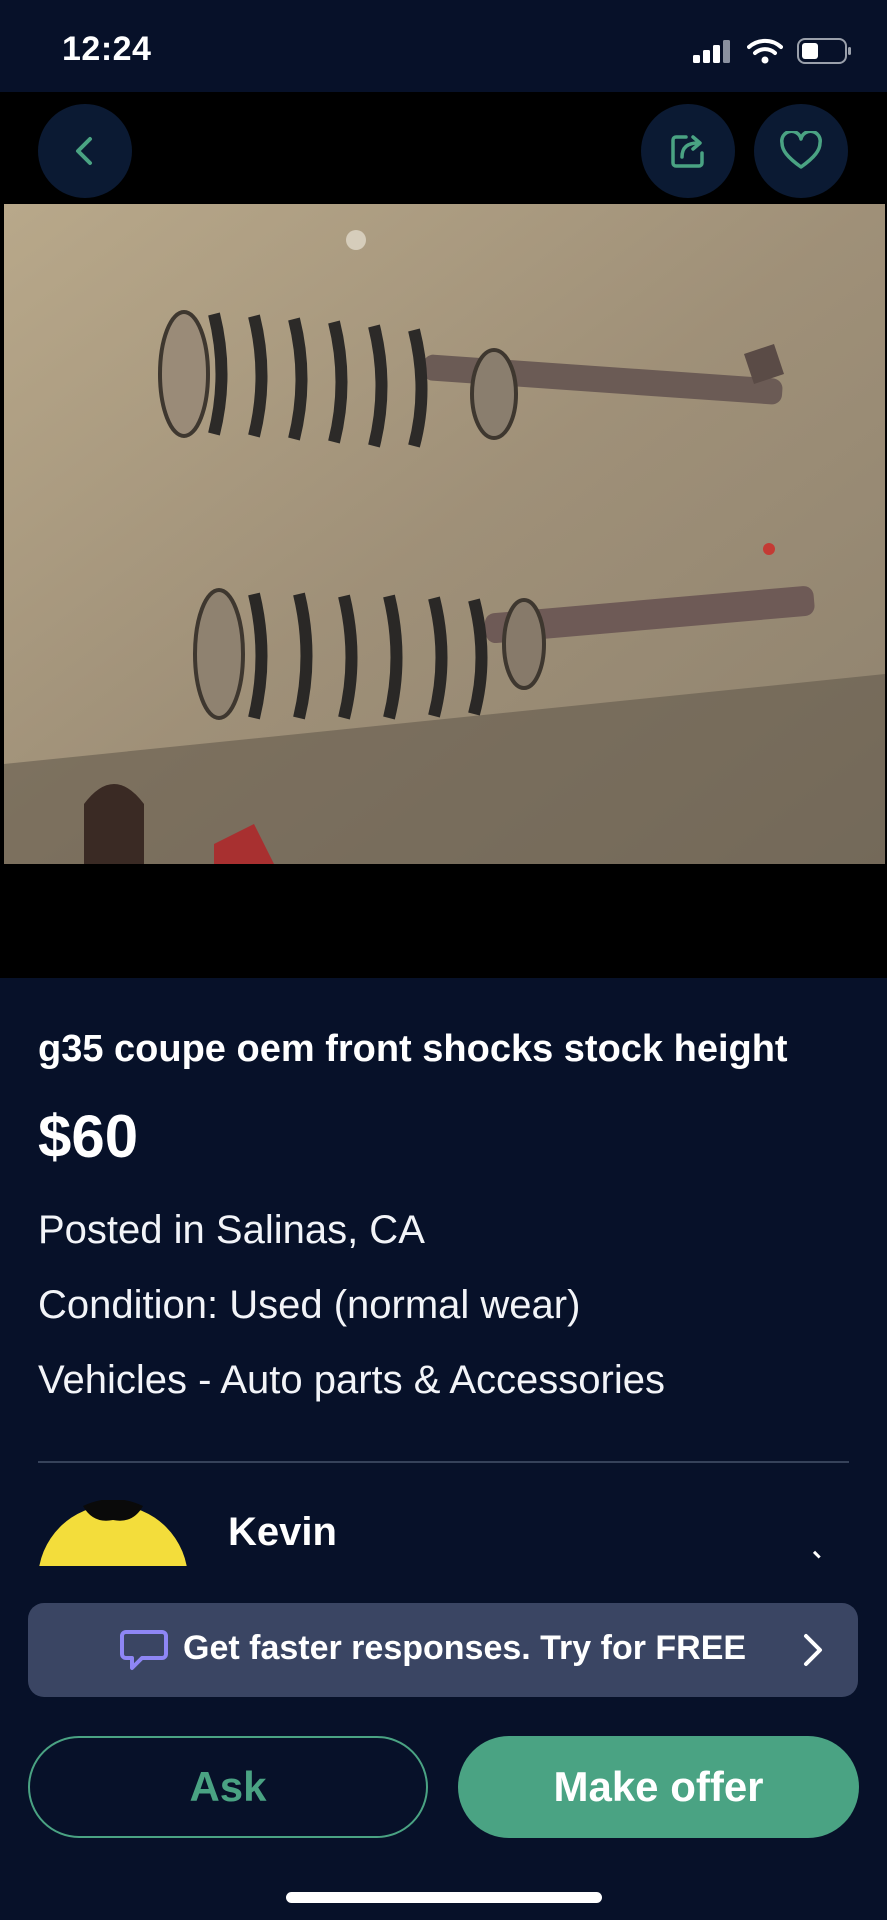 Image resolution: width=887 pixels, height=1920 pixels. What do you see at coordinates (413, 1049) in the screenshot?
I see `listing-title: g35 coupe oem front shocks stock height` at bounding box center [413, 1049].